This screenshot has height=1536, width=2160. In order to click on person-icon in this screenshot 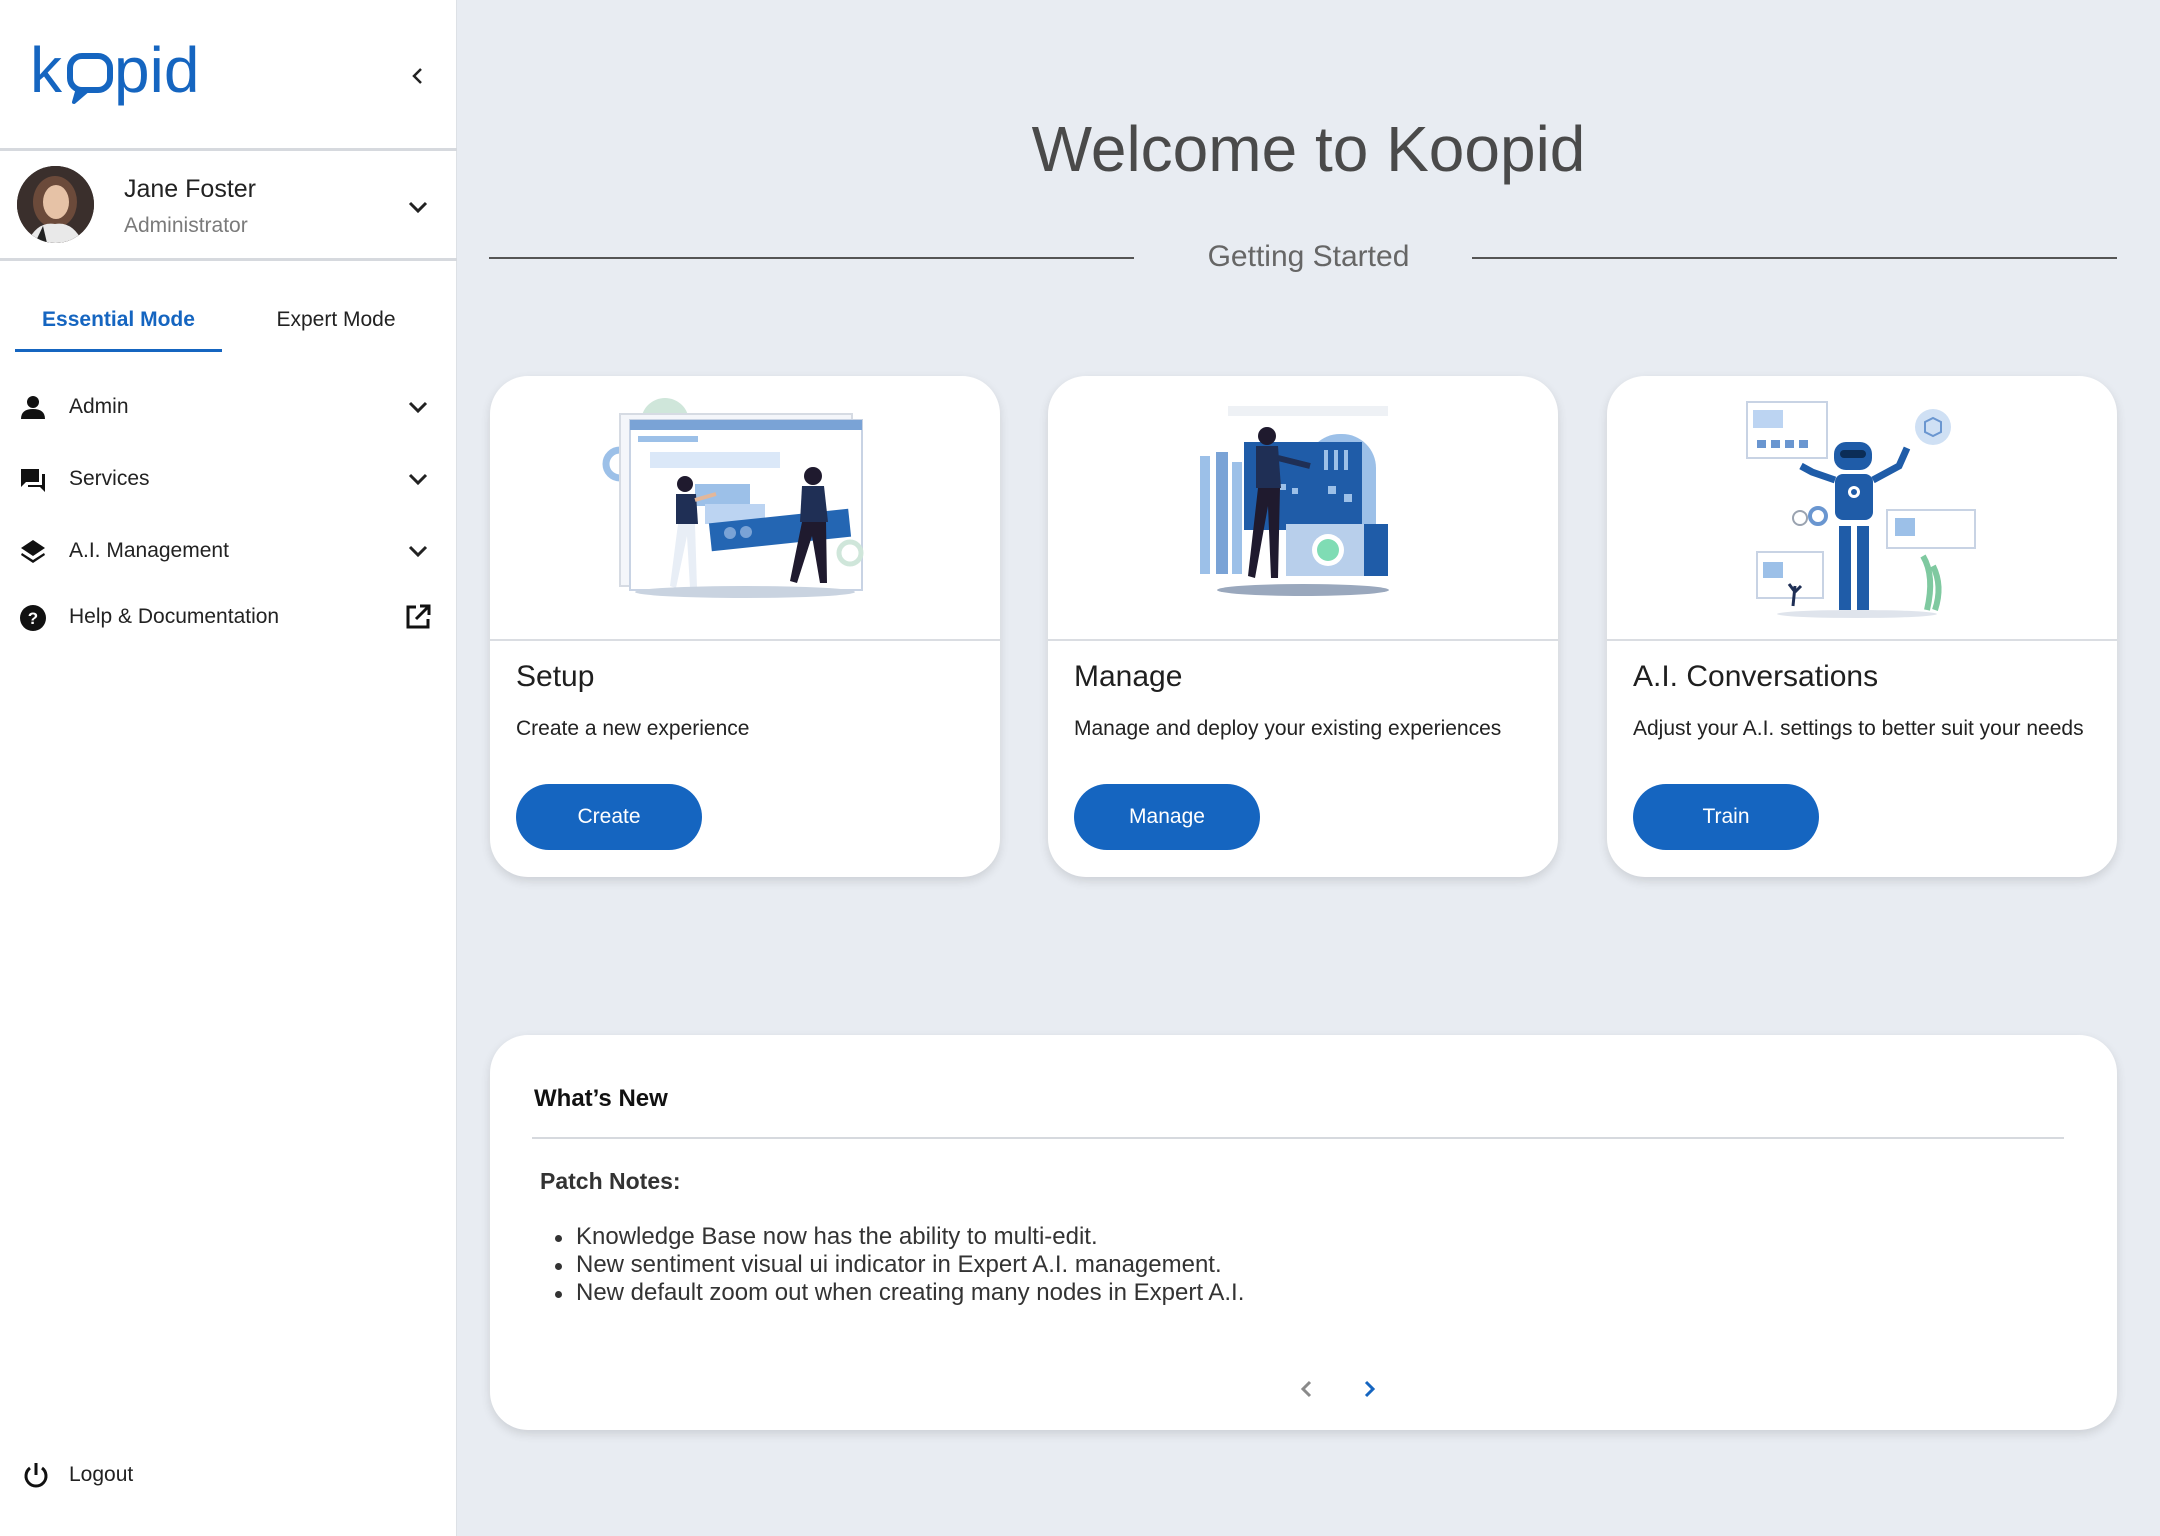, I will do `click(33, 407)`.